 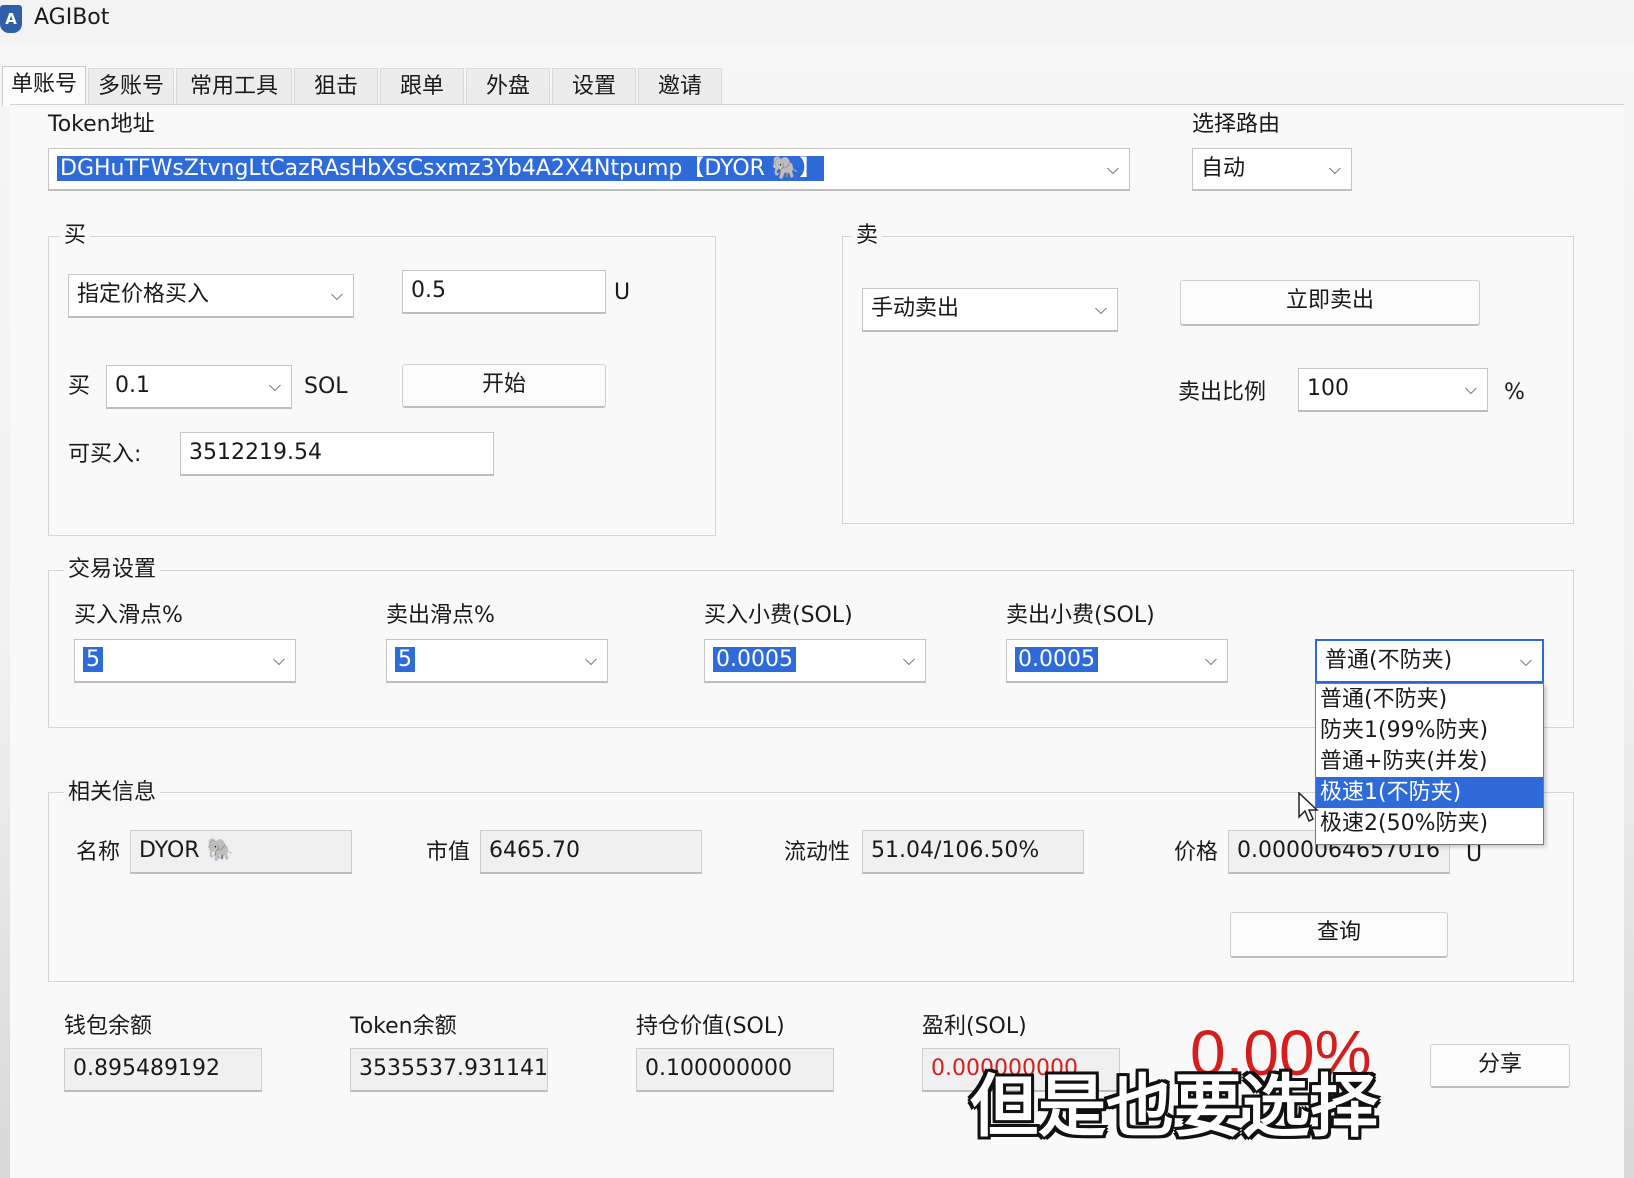 I want to click on tab-single-account: 单账号, so click(x=44, y=86).